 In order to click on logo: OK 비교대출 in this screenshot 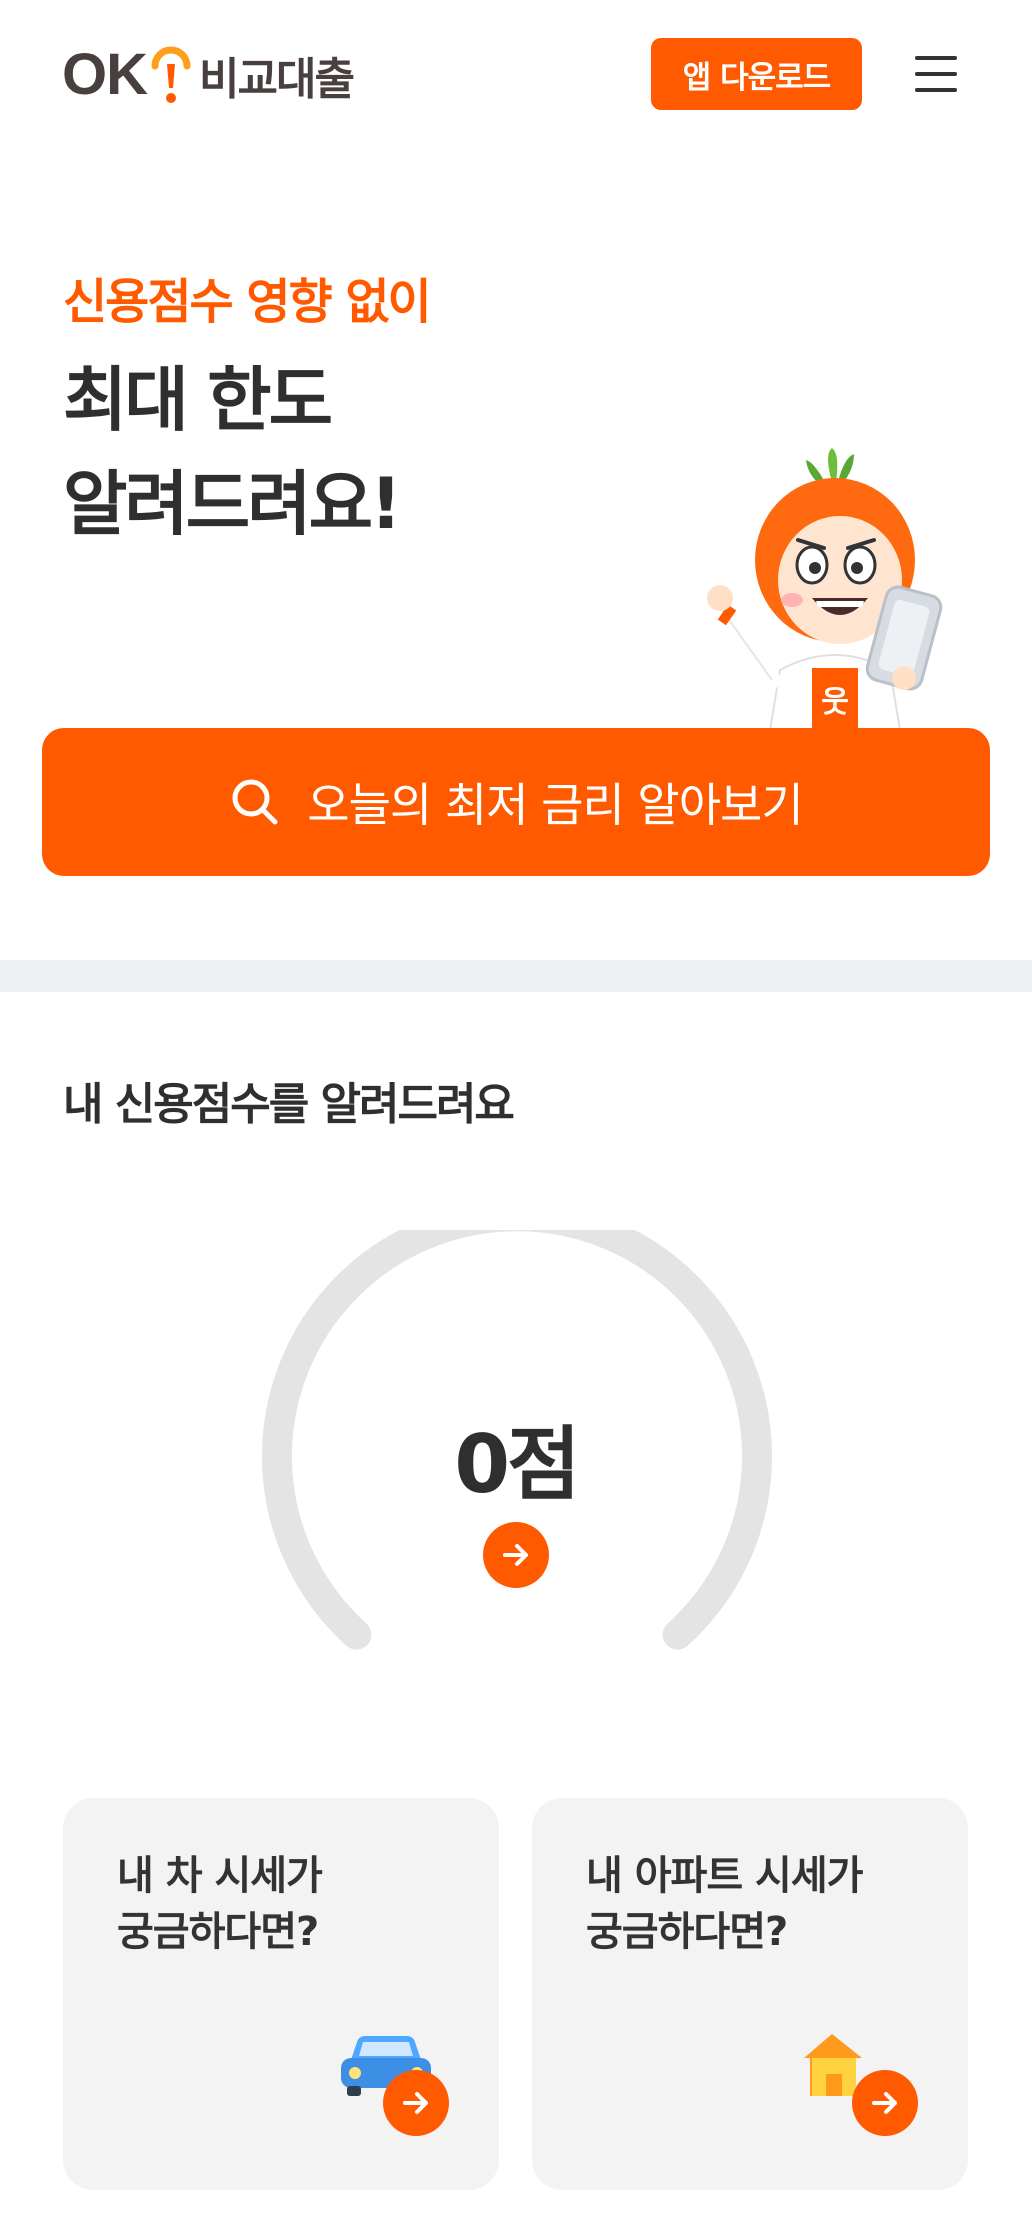, I will do `click(208, 75)`.